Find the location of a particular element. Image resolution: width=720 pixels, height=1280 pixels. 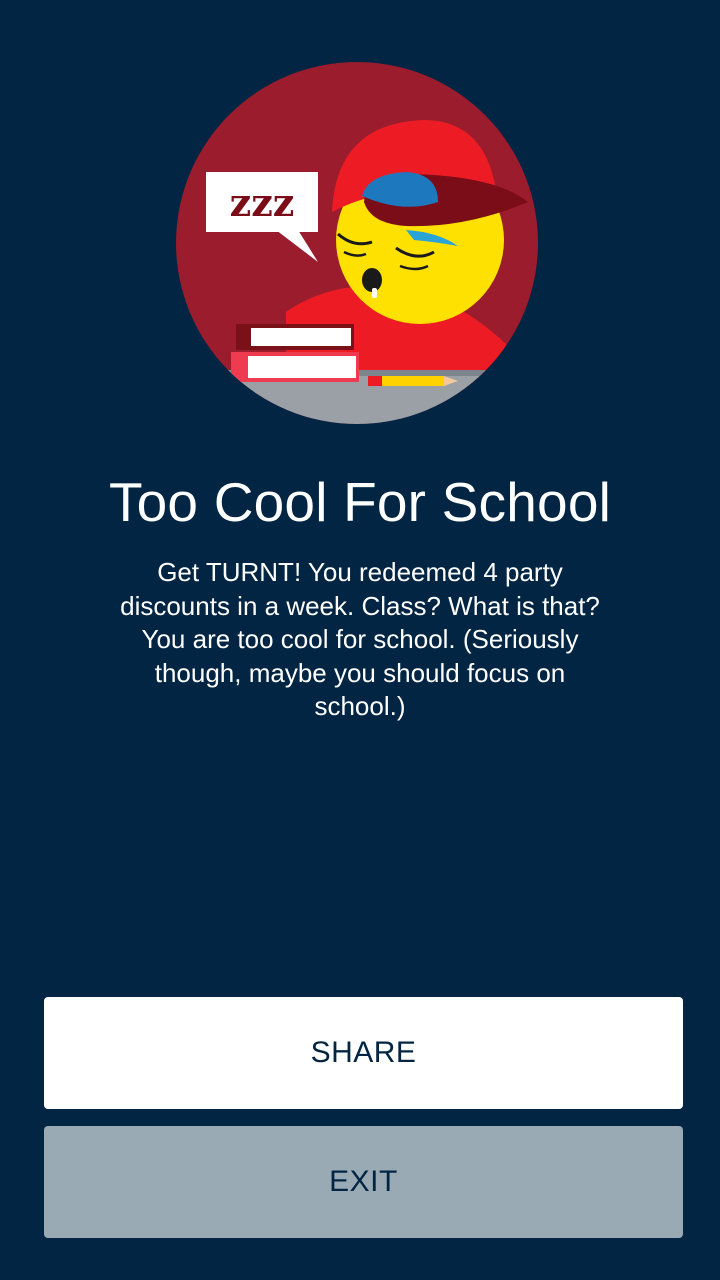

exit-button: EXIT is located at coordinates (363, 1182).